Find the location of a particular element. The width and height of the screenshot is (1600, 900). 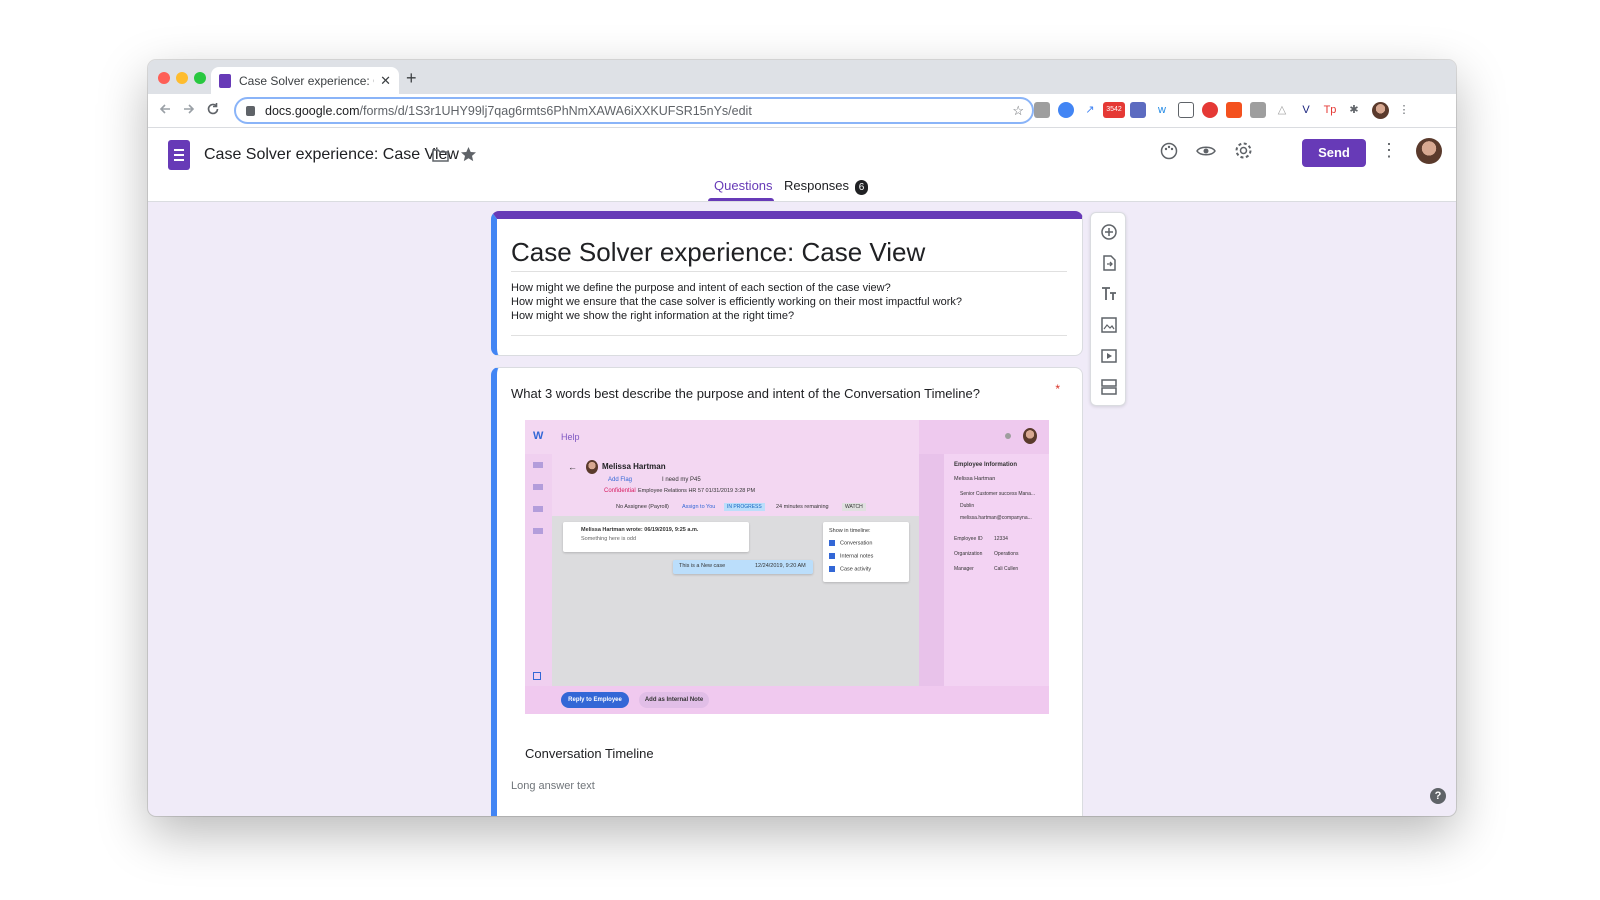

form-tabs: Questions Responses 6 is located at coordinates (802, 188).